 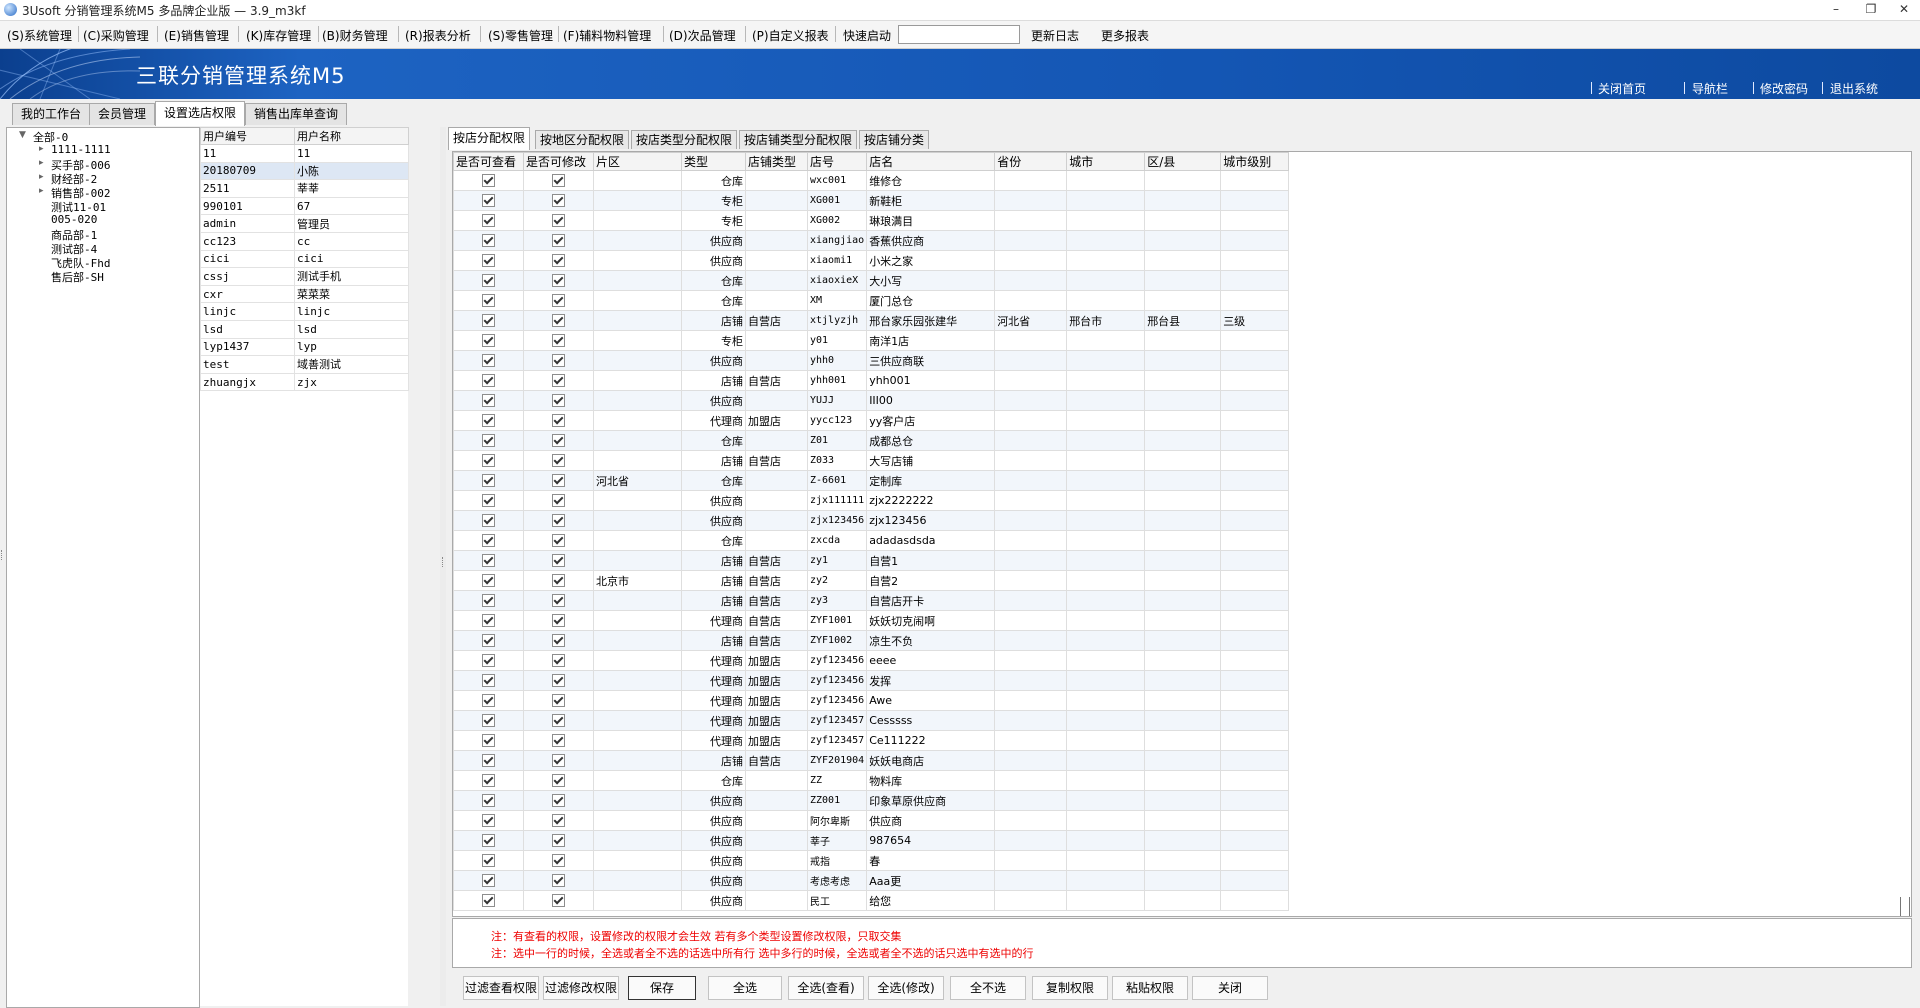 What do you see at coordinates (1836, 9) in the screenshot?
I see `minimize-icon: –` at bounding box center [1836, 9].